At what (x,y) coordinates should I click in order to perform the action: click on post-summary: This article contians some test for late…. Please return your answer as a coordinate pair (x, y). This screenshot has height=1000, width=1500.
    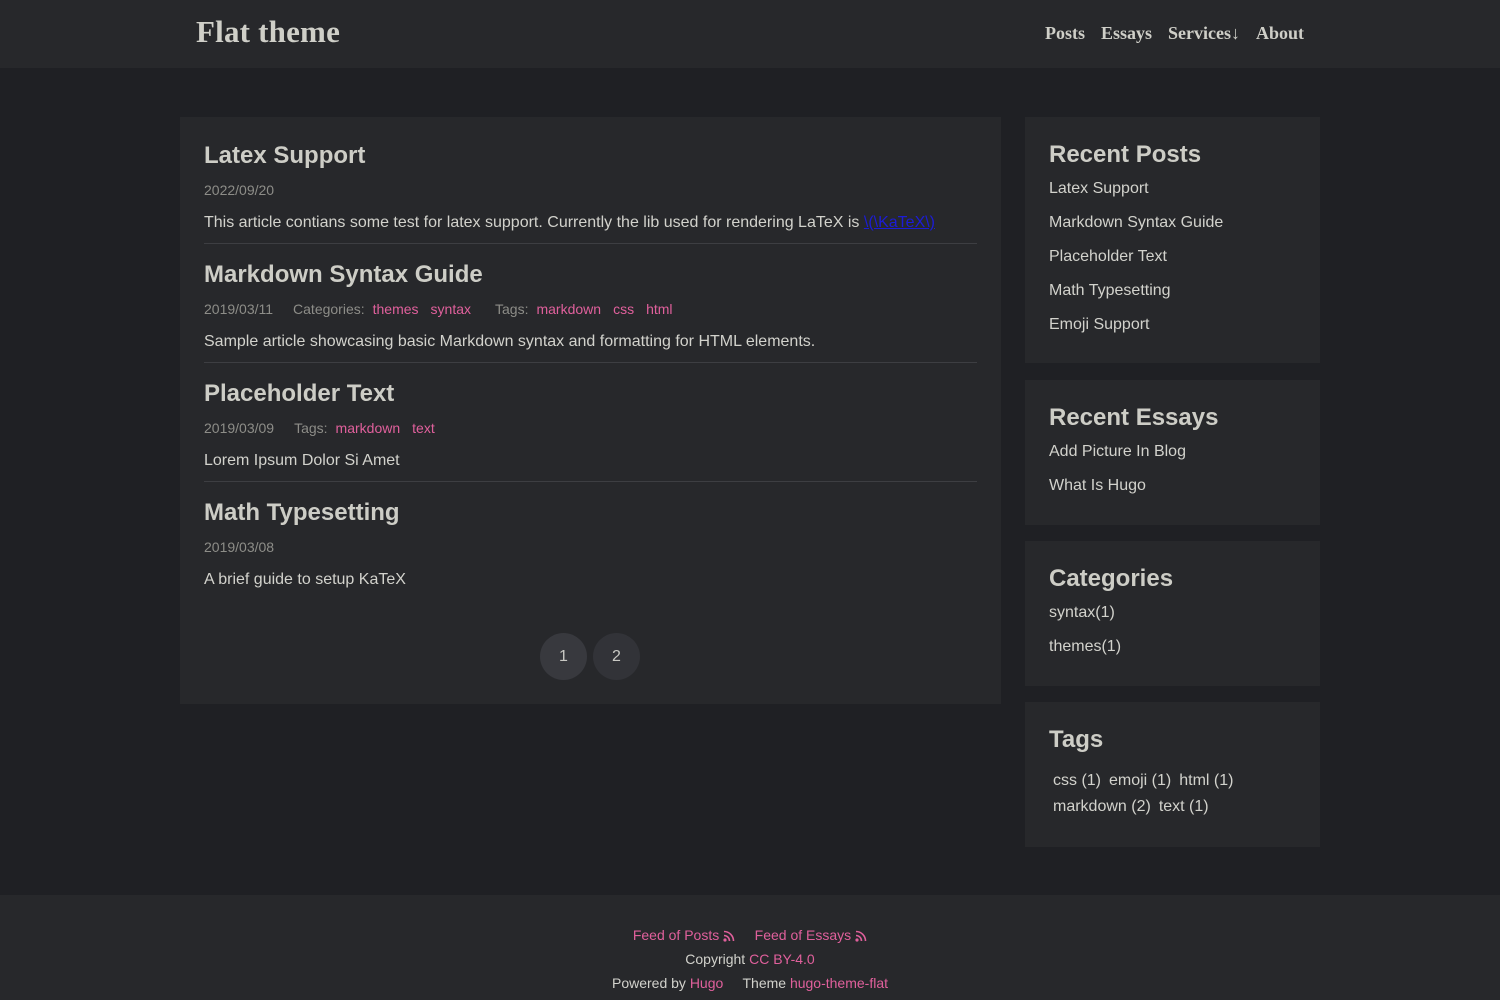
    Looking at the image, I should click on (590, 223).